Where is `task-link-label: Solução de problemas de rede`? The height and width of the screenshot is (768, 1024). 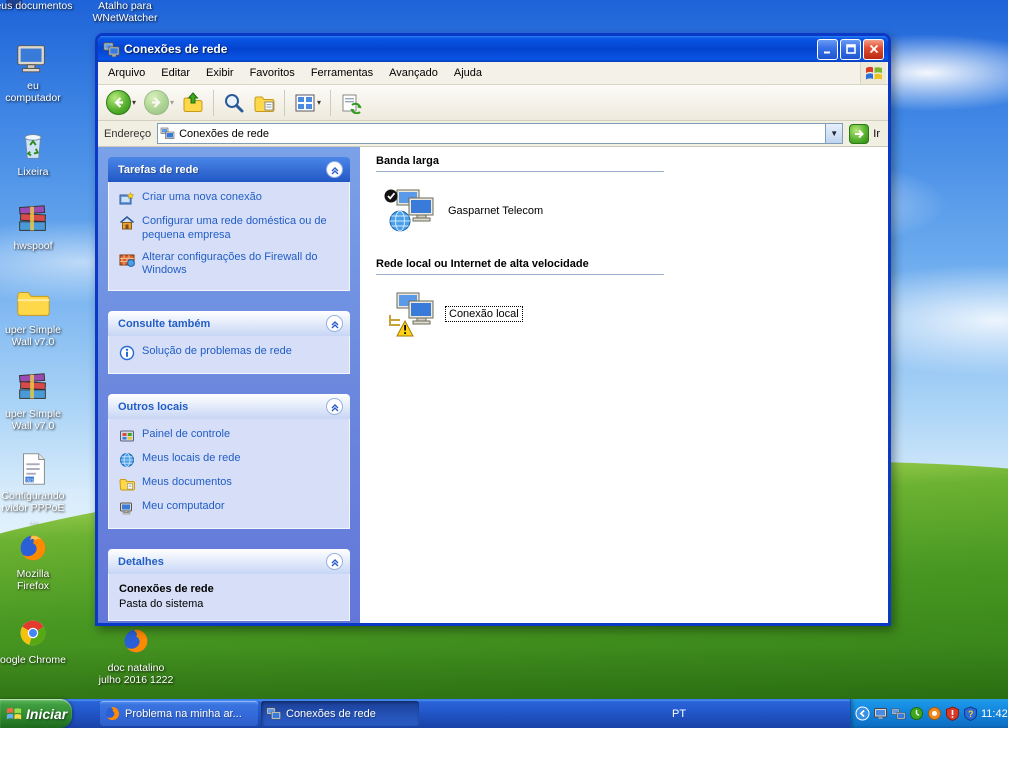
task-link-label: Solução de problemas de rede is located at coordinates (217, 351).